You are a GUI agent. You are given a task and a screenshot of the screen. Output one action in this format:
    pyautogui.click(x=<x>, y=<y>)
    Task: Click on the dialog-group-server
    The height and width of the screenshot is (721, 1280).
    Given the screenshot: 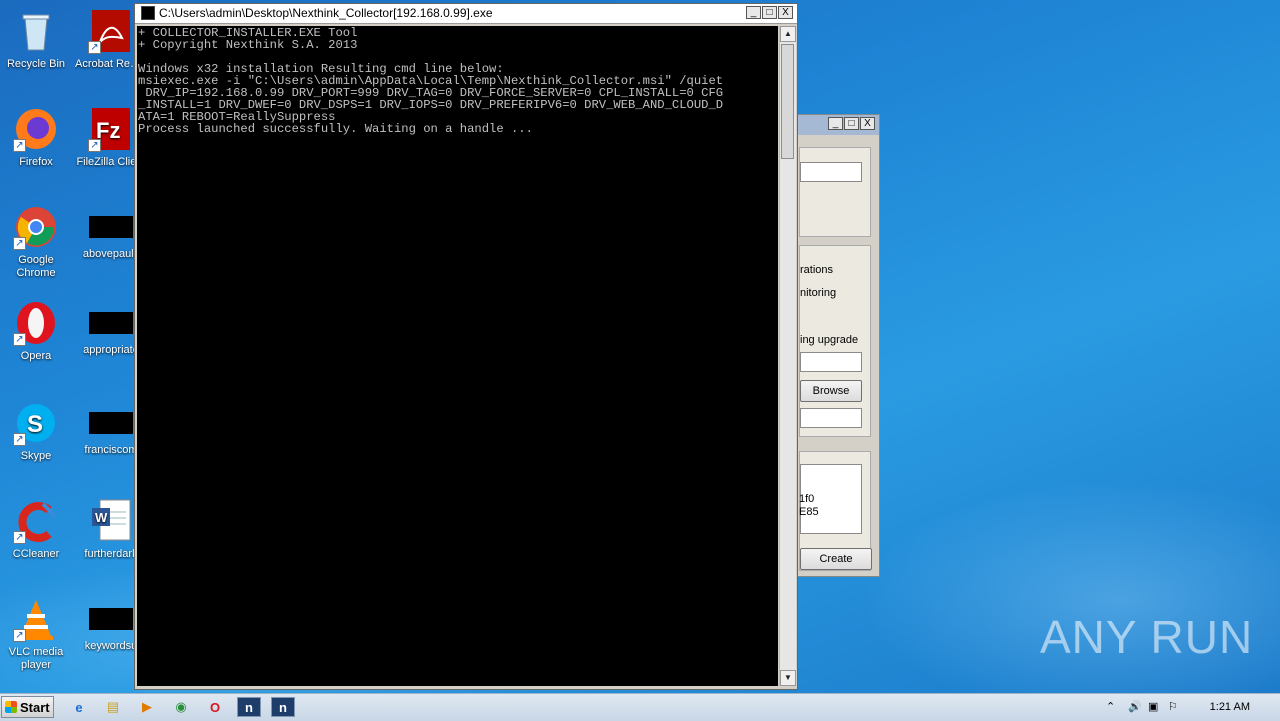 What is the action you would take?
    pyautogui.click(x=835, y=192)
    